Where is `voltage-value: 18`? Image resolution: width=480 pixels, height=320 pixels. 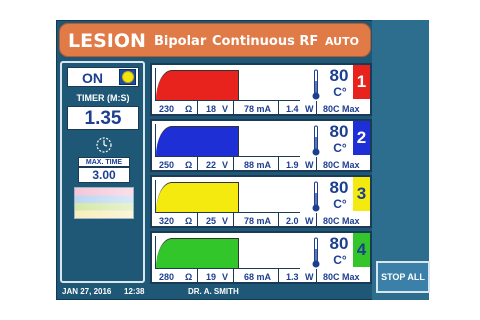
voltage-value: 18 is located at coordinates (211, 109).